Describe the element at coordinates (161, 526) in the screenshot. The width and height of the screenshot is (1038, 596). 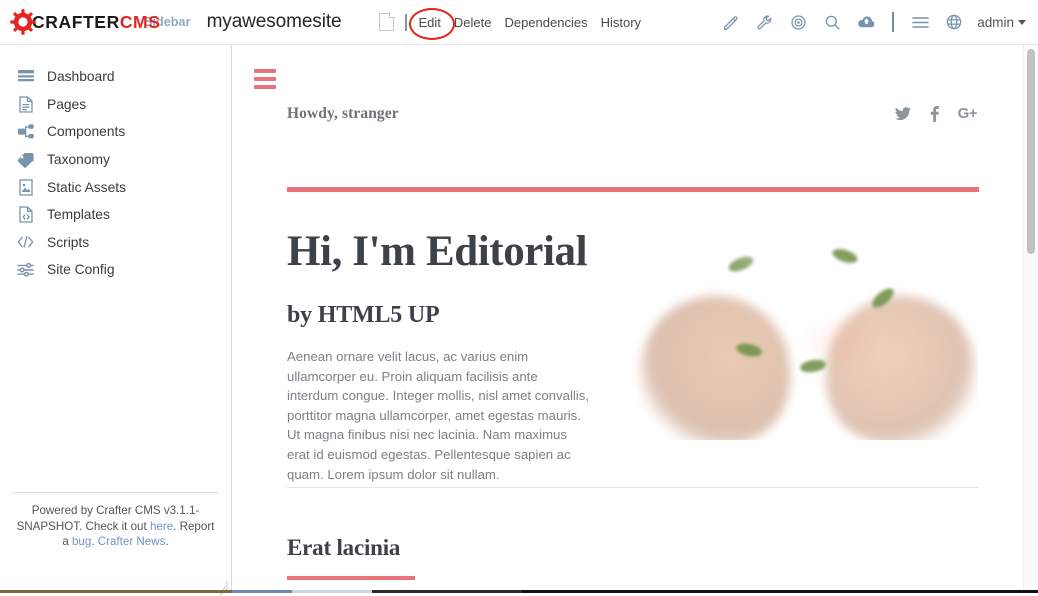
I see `footer-link-here: here` at that location.